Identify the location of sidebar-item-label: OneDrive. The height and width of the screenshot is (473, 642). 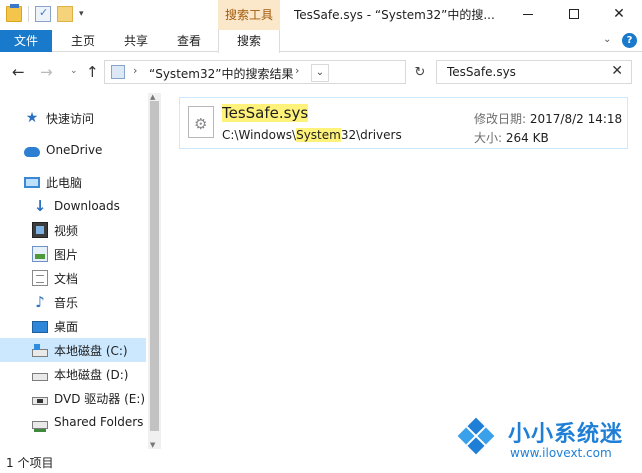
(74, 150).